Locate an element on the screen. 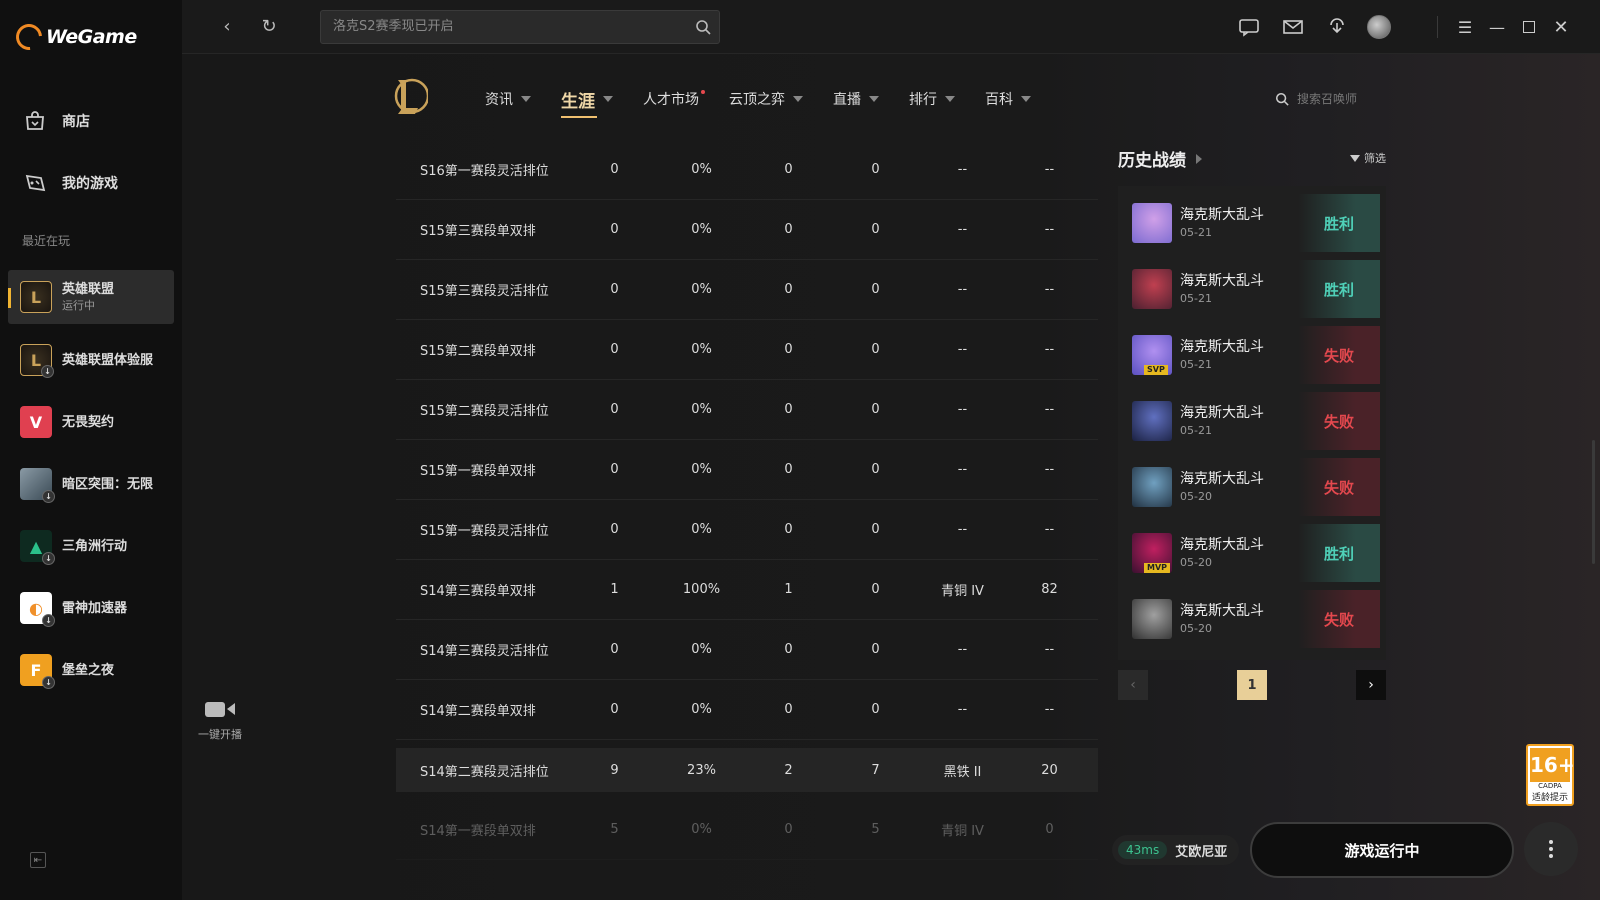 This screenshot has width=1600, height=900. refresh-button: ↻ is located at coordinates (269, 27).